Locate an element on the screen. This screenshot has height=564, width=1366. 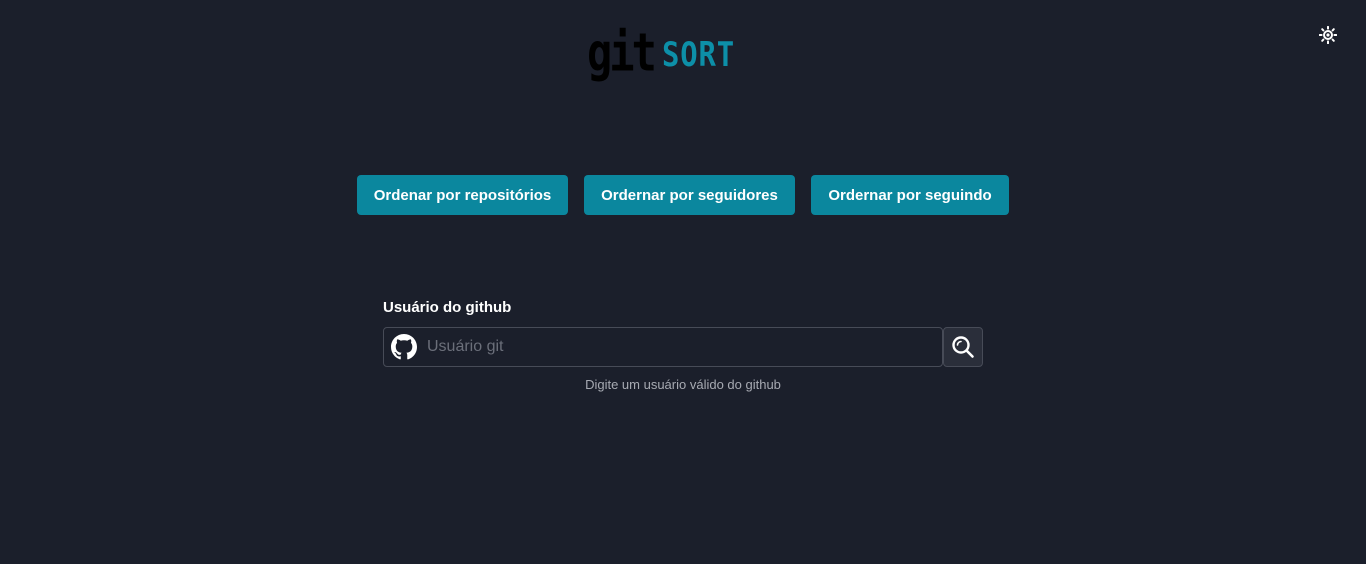
logo-text-sort: SORT is located at coordinates (698, 55).